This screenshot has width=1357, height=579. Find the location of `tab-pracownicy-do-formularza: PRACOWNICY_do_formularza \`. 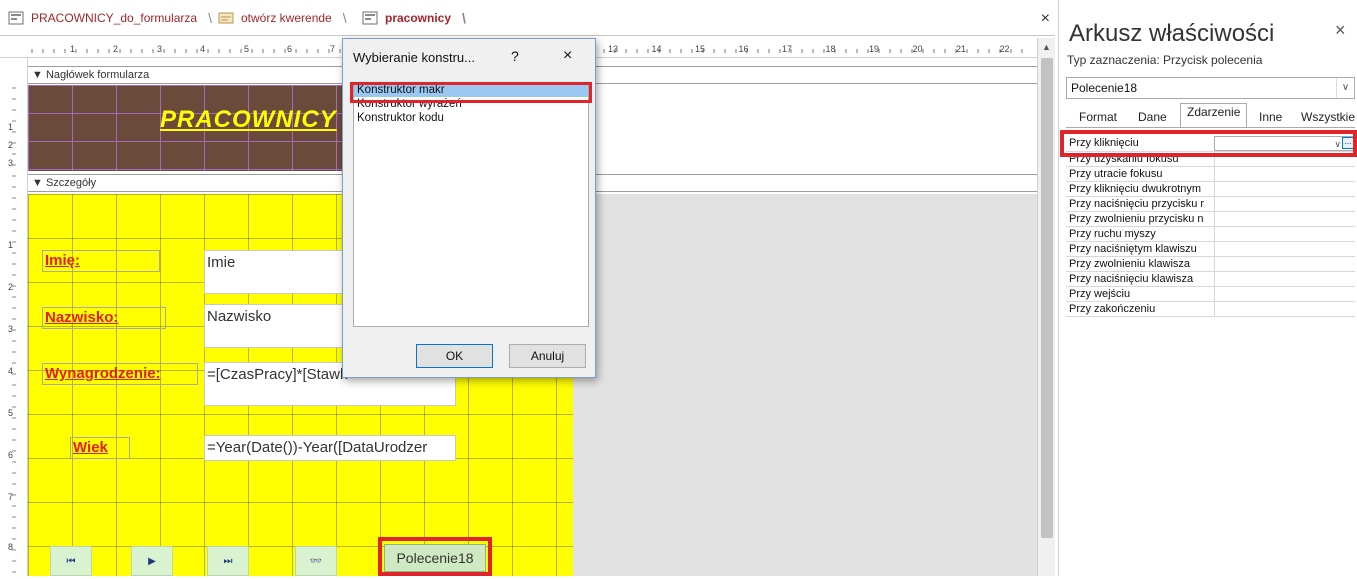

tab-pracownicy-do-formularza: PRACOWNICY_do_formularza \ is located at coordinates (110, 18).